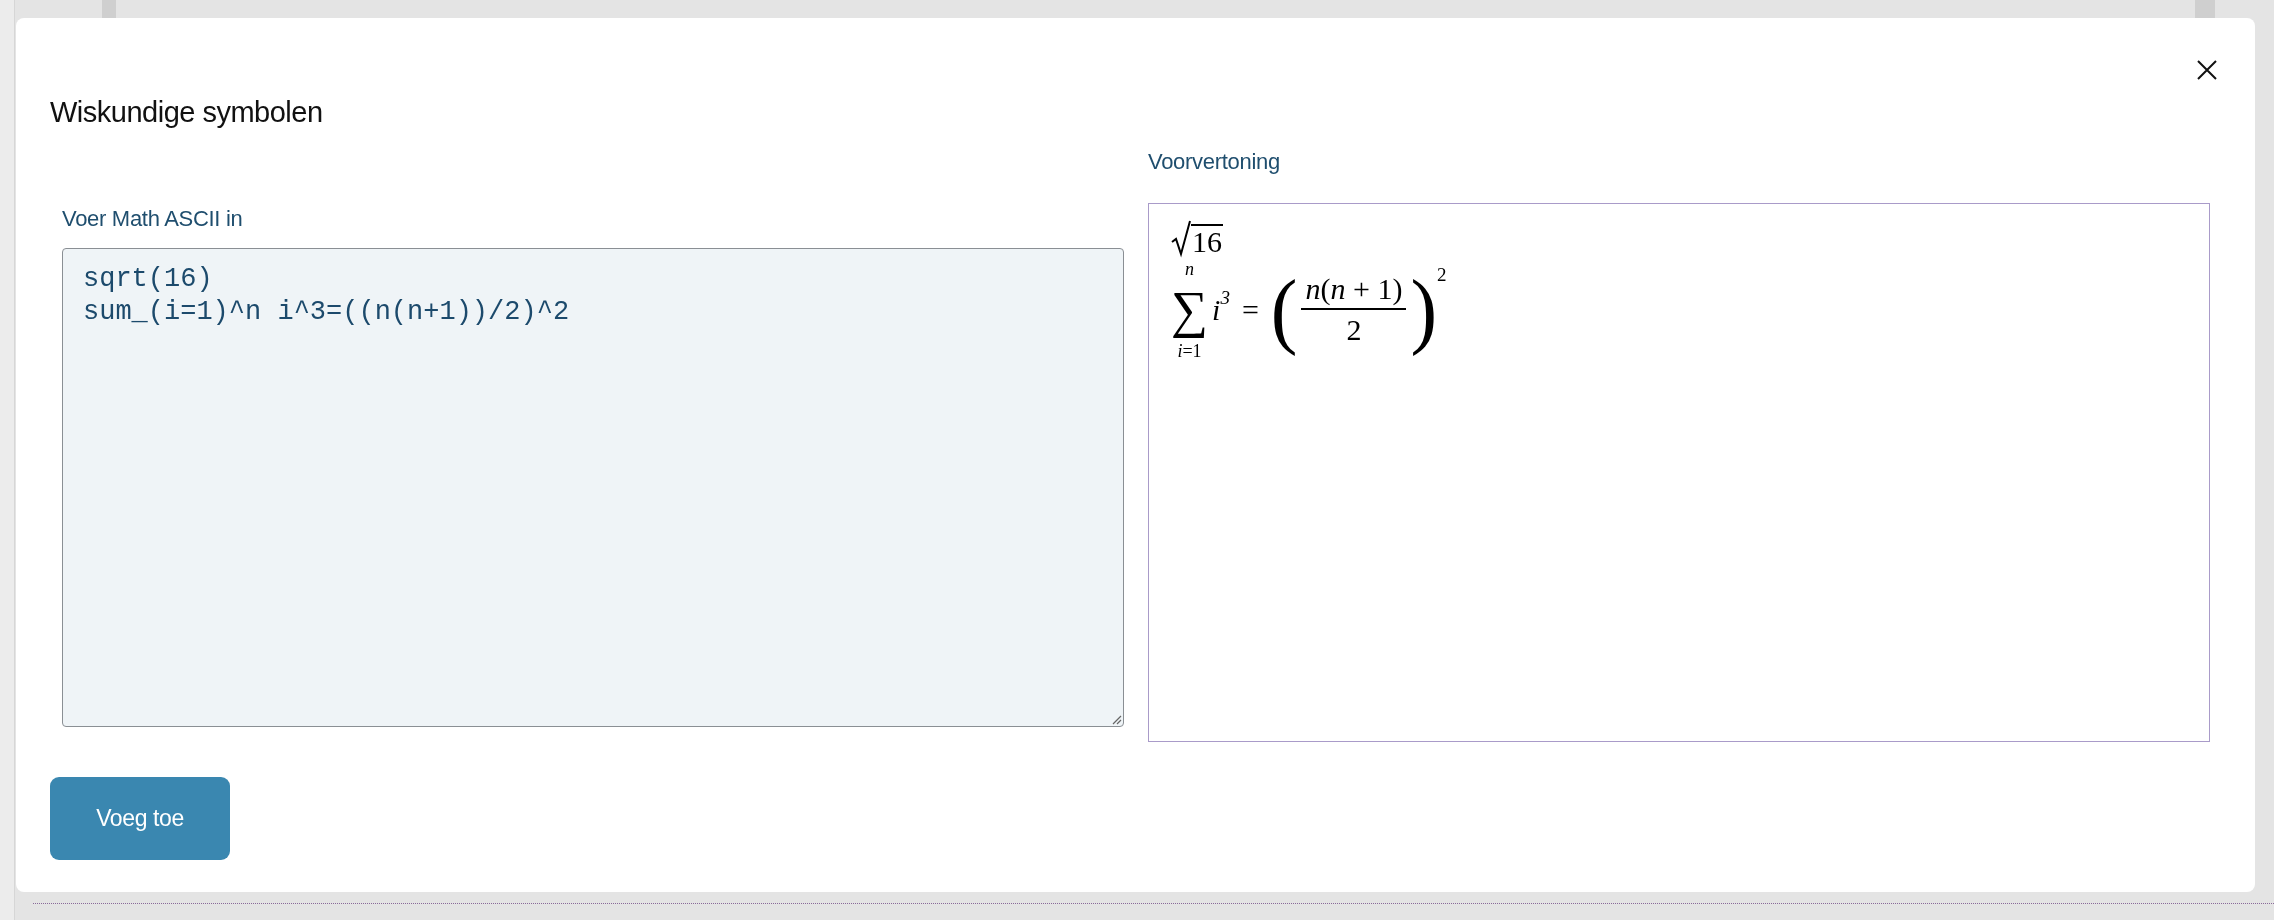  I want to click on field-label: Voer Math ASCII in, so click(152, 219).